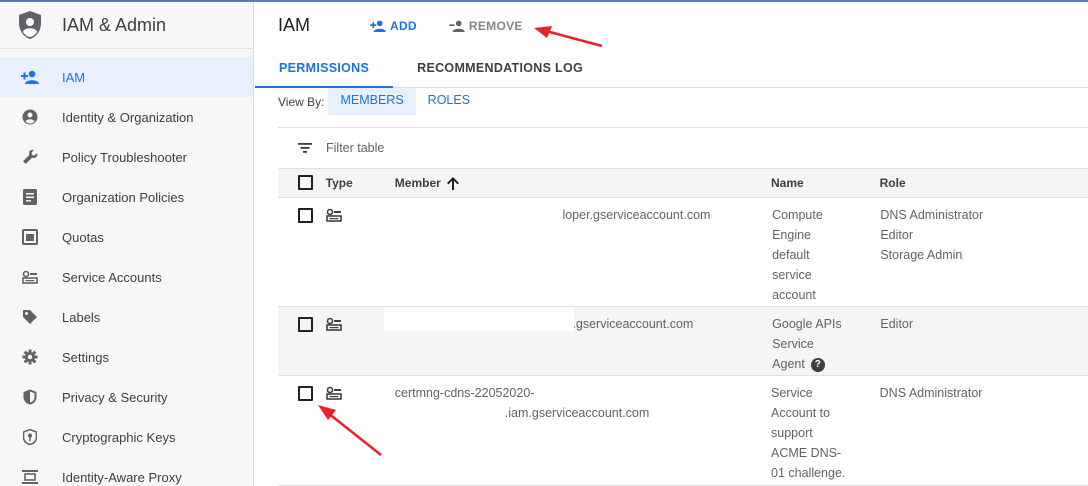 The width and height of the screenshot is (1088, 486). What do you see at coordinates (806, 453) in the screenshot?
I see `member-name-line: ACME DNS-` at bounding box center [806, 453].